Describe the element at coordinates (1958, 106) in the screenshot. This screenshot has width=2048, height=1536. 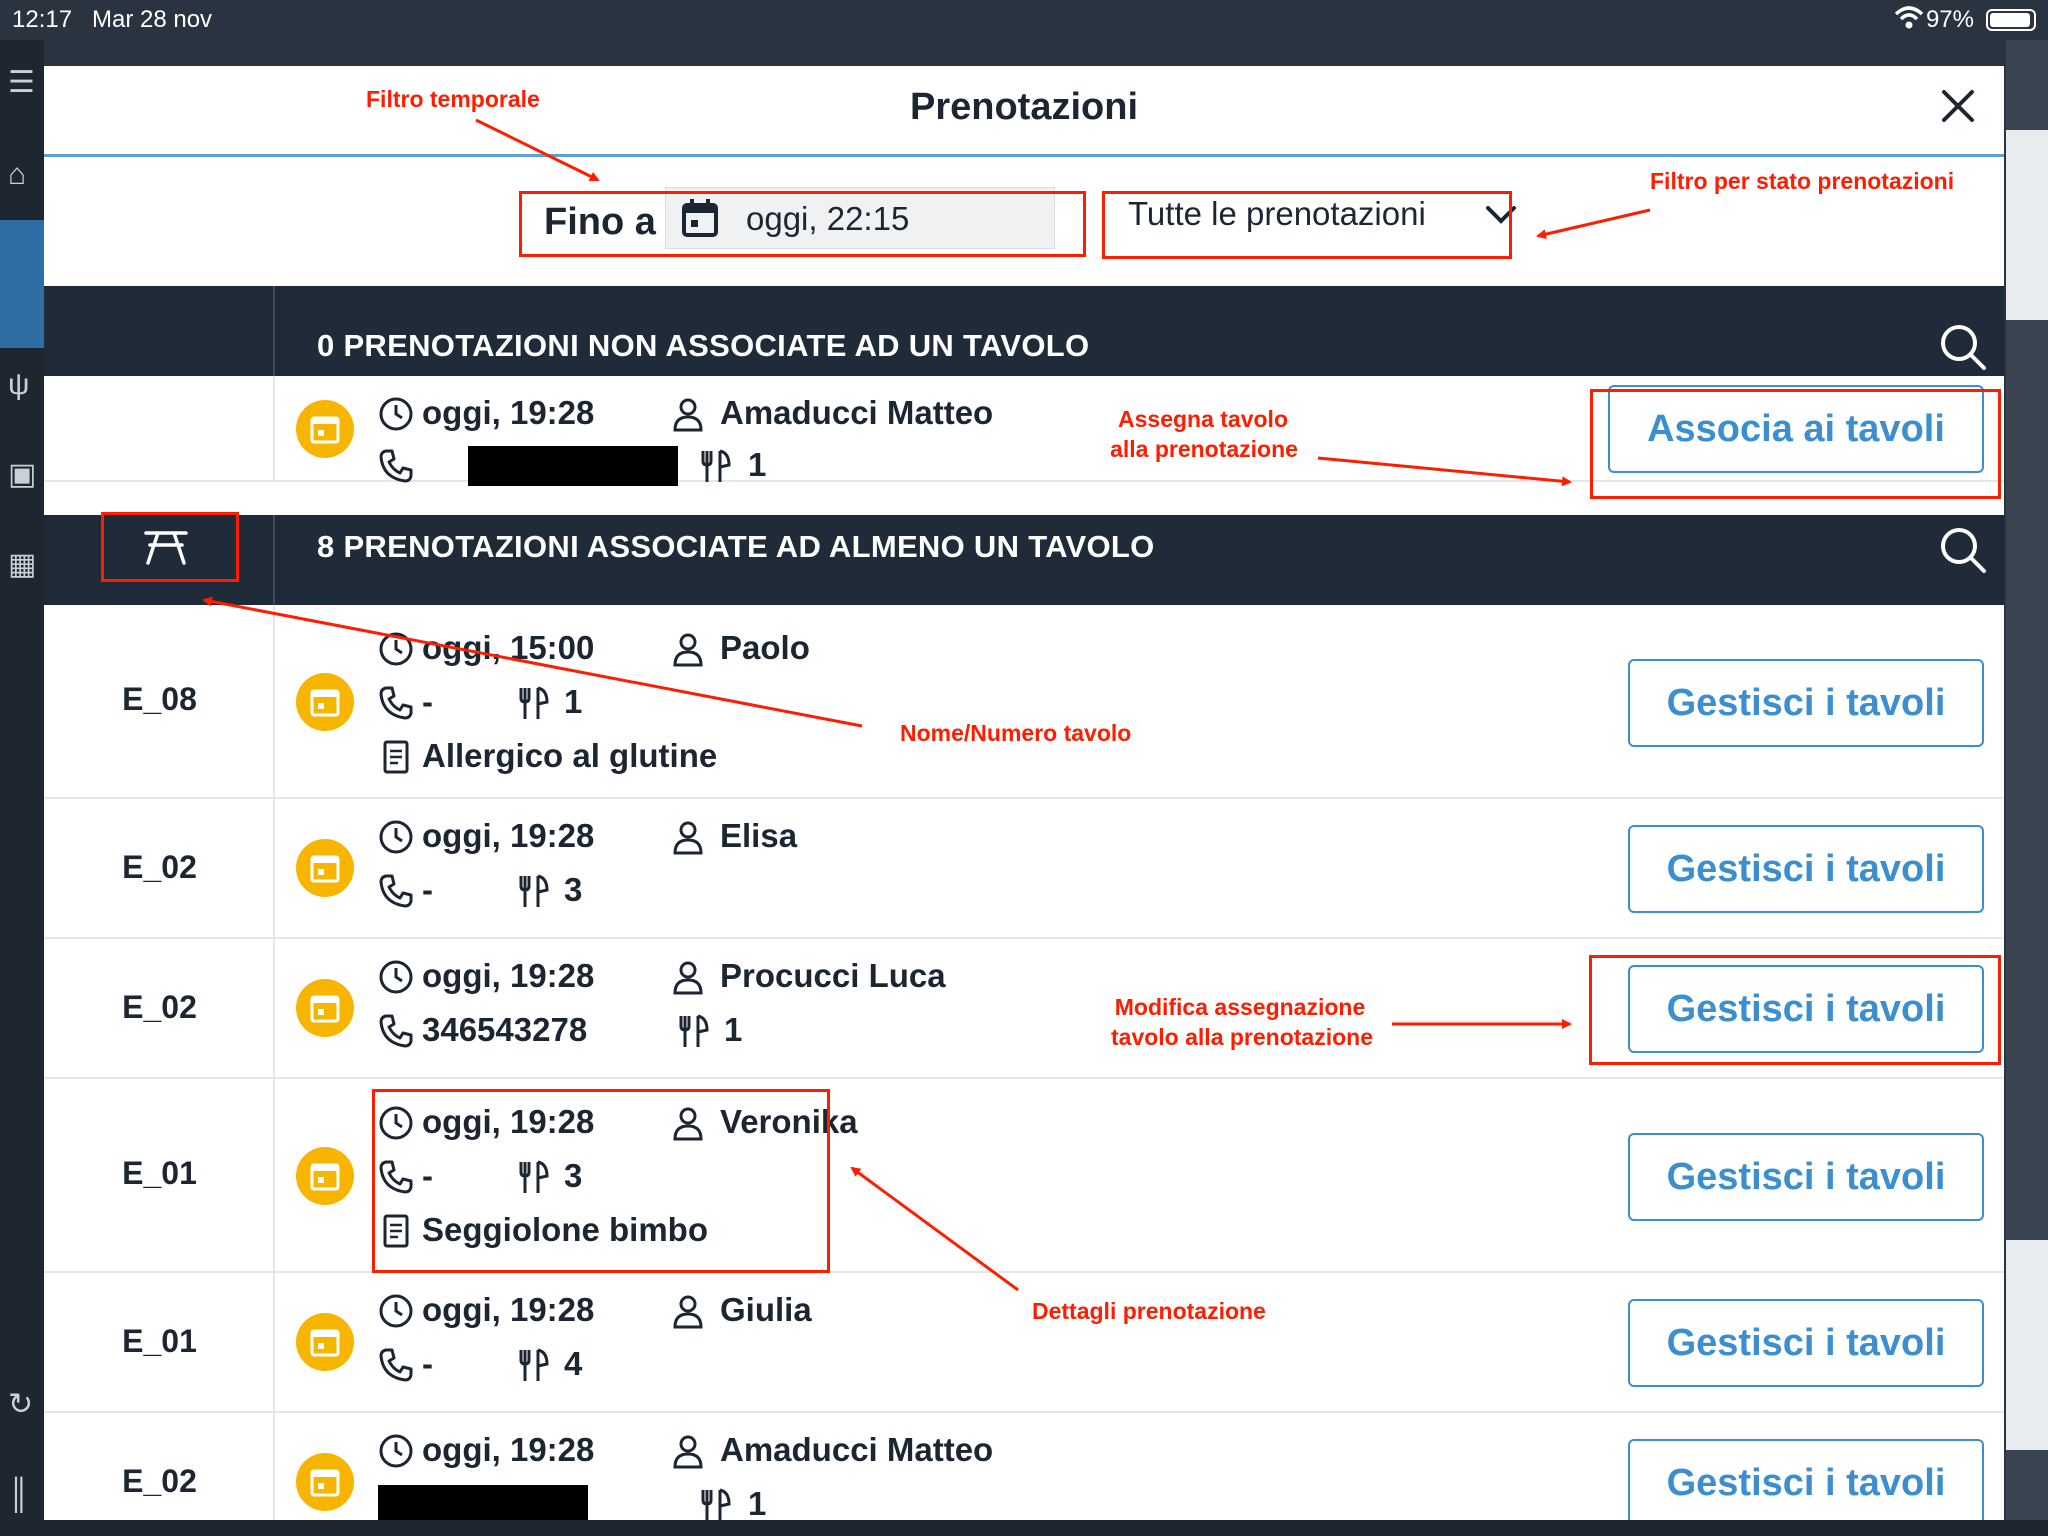
I see `close-icon` at that location.